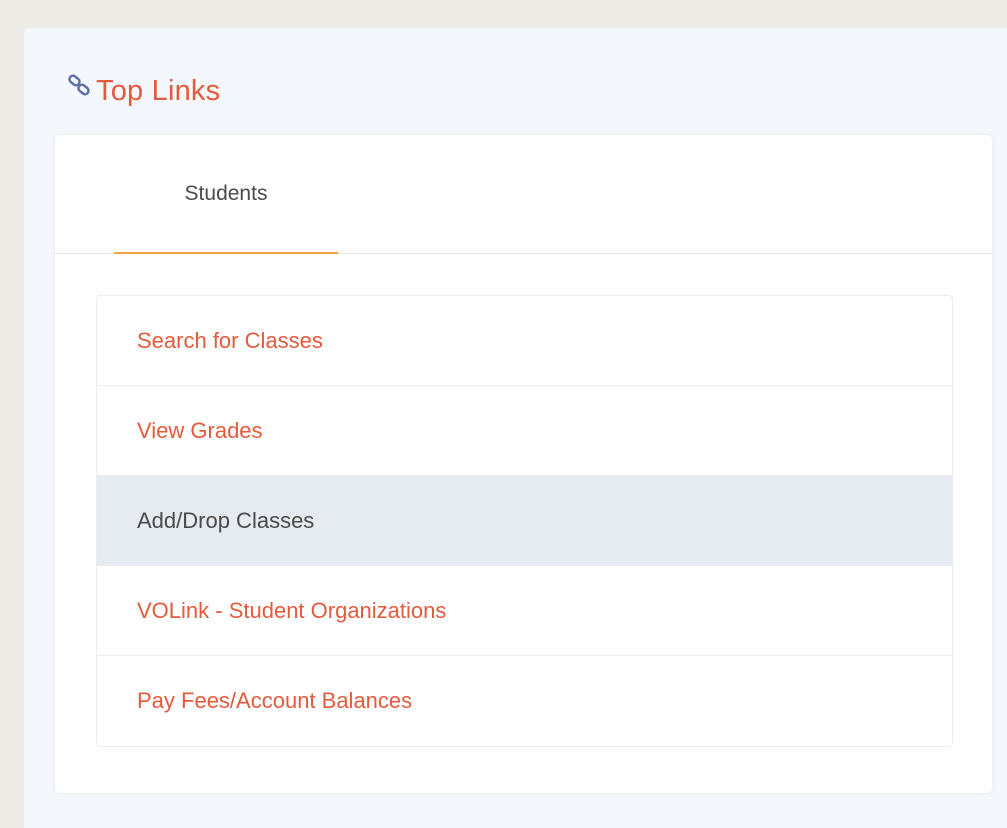  What do you see at coordinates (524, 611) in the screenshot?
I see `link-volink-student-organizations: VOLink - Student Organizations` at bounding box center [524, 611].